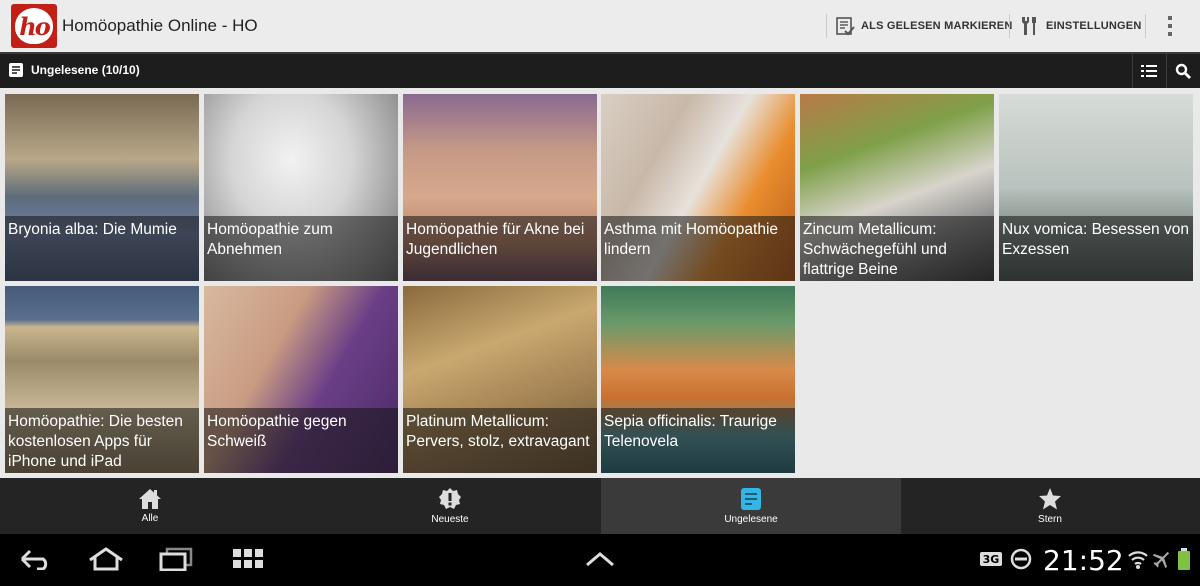  Describe the element at coordinates (150, 499) in the screenshot. I see `home-icon` at that location.